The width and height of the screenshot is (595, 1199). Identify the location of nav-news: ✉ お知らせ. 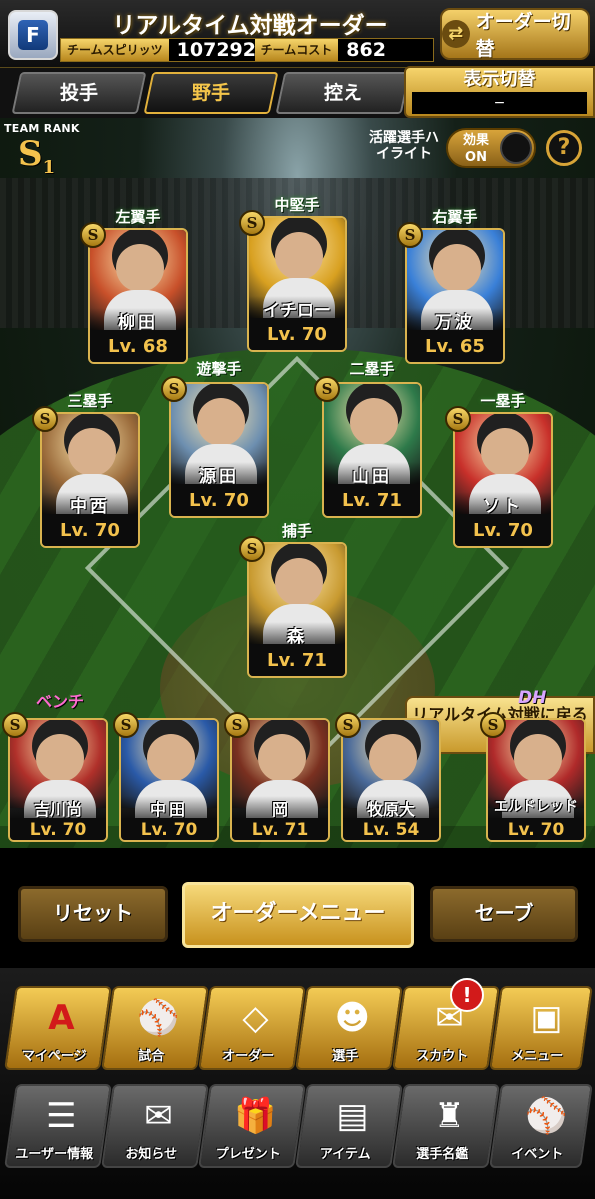
(155, 1126).